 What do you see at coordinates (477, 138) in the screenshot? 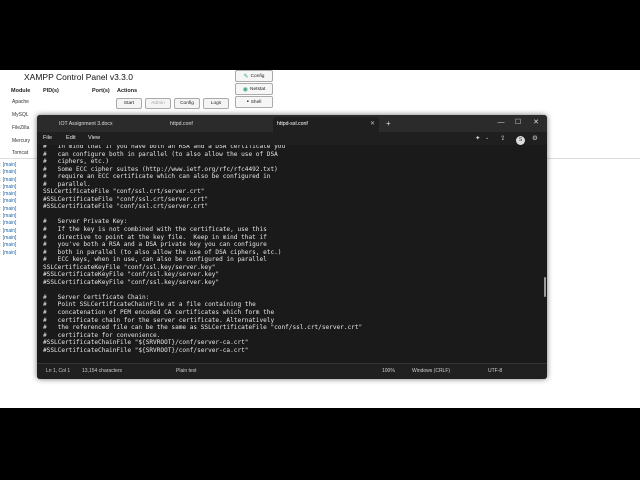
I see `copilot-icon: ✦` at bounding box center [477, 138].